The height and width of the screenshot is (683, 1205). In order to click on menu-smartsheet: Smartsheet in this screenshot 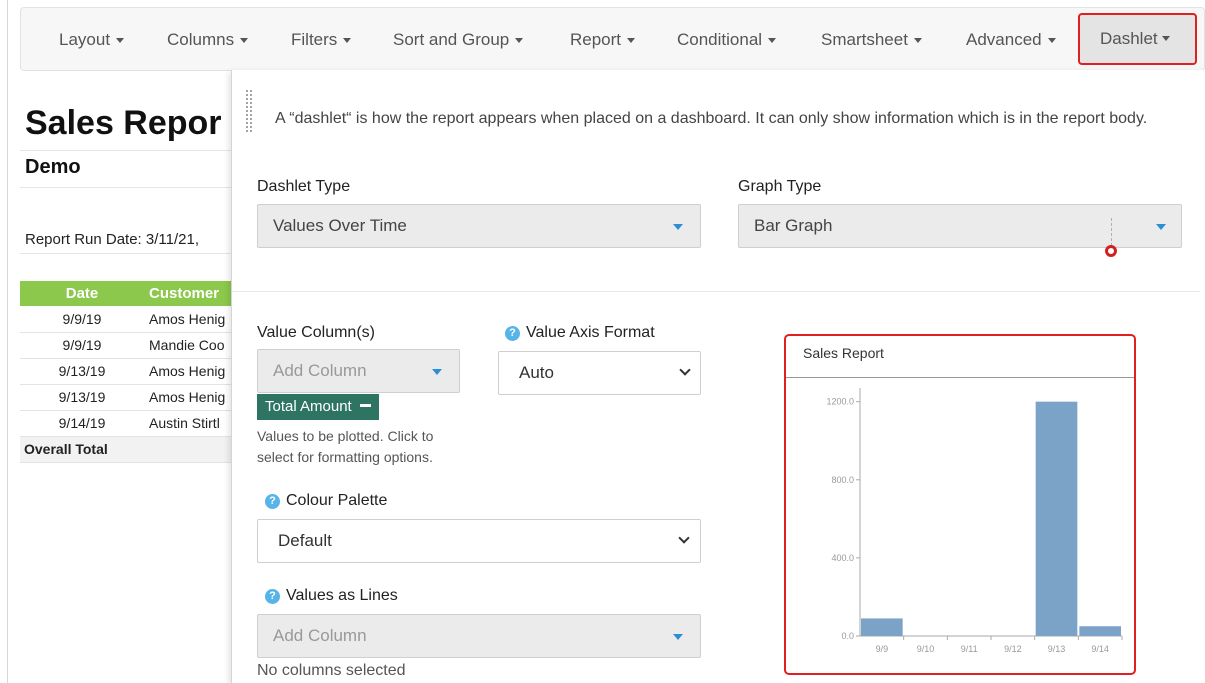, I will do `click(871, 40)`.